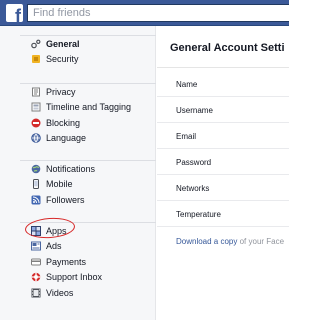  I want to click on sidebar-item-notifications: Notifications, so click(88, 169).